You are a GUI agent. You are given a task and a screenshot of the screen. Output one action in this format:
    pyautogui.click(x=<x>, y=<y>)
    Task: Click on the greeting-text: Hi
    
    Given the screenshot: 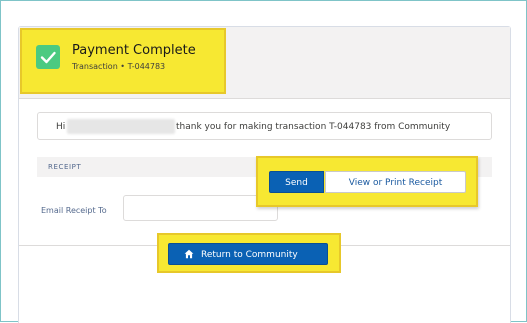 What is the action you would take?
    pyautogui.click(x=61, y=127)
    